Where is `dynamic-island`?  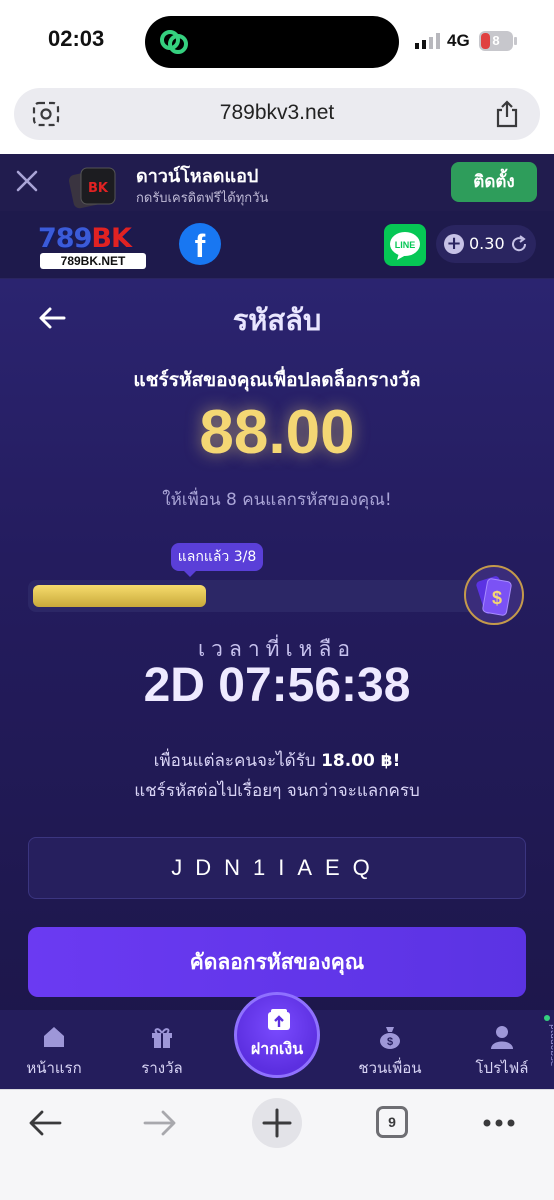 dynamic-island is located at coordinates (272, 42).